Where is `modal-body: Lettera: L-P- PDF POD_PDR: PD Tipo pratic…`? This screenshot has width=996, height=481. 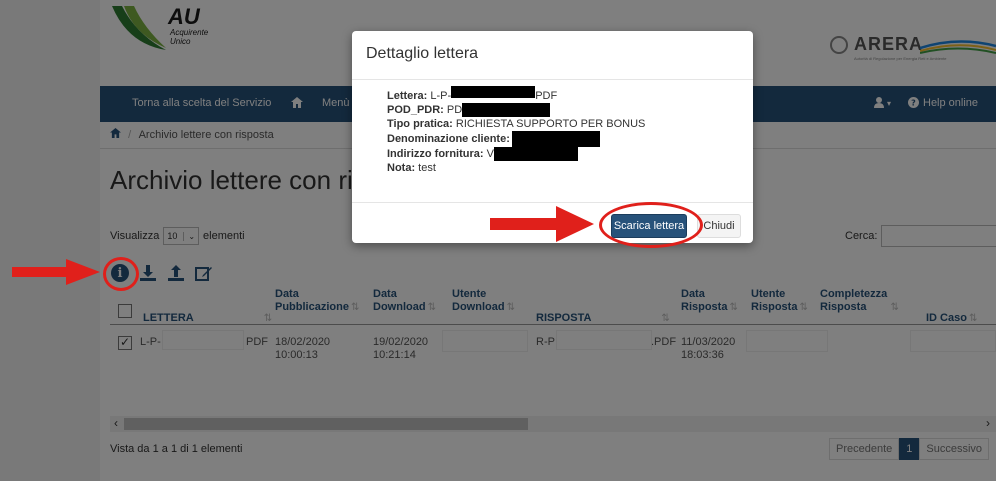
modal-body: Lettera: L-P- PDF POD_PDR: PD Tipo pratic… is located at coordinates (516, 130).